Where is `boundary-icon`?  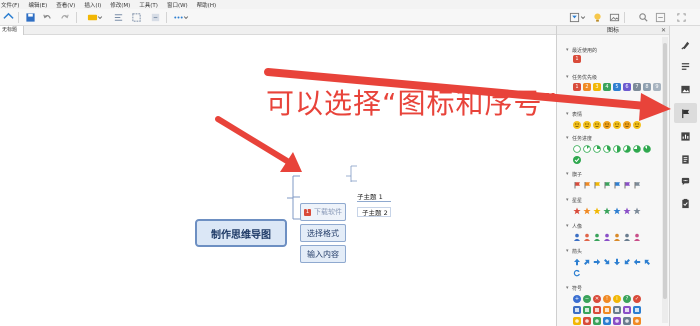 boundary-icon is located at coordinates (136, 17).